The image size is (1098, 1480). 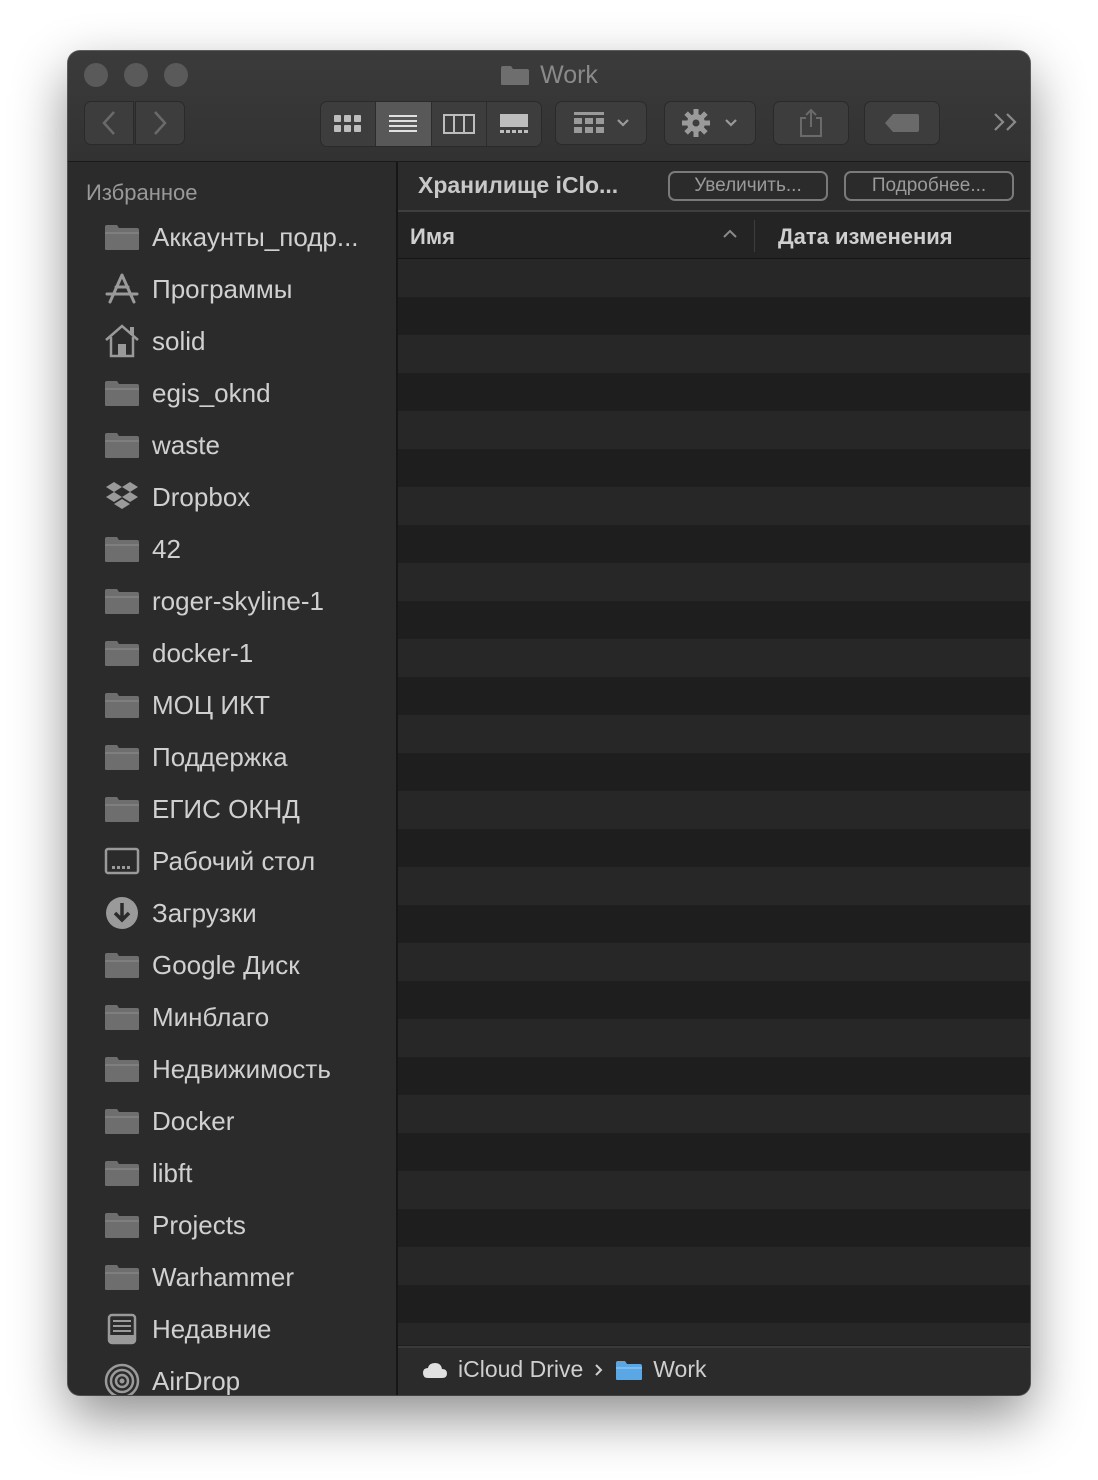 I want to click on sidebar-item-applications: Программы, so click(x=197, y=289).